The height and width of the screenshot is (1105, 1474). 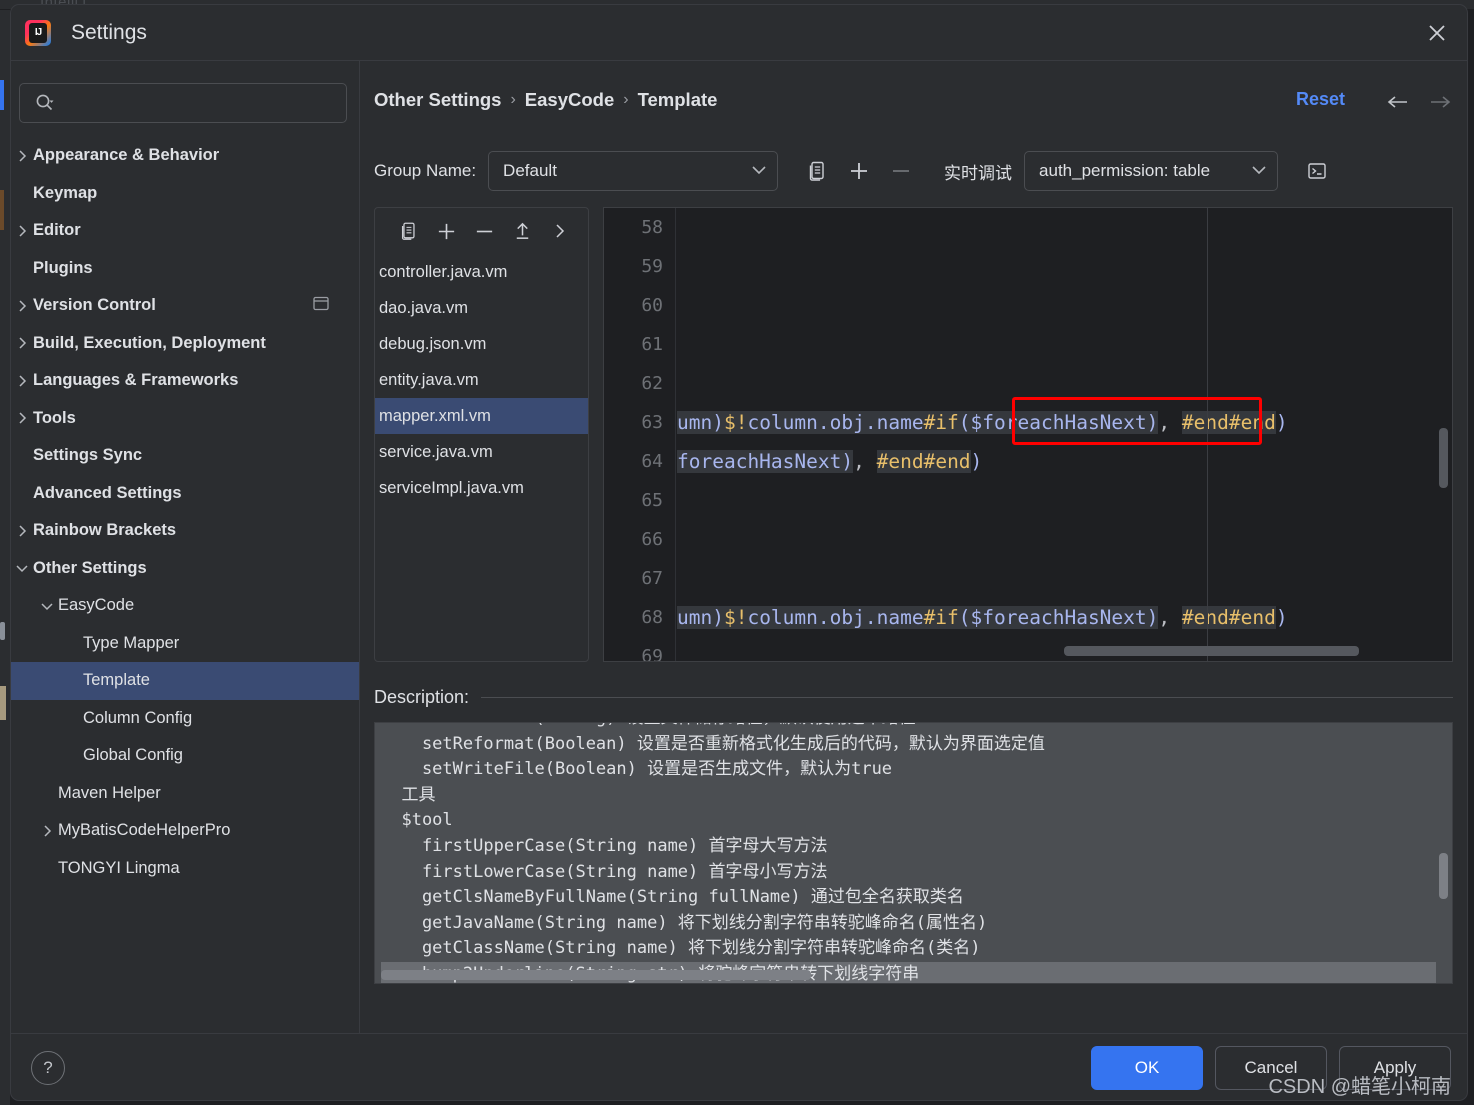 I want to click on sidebar-item-label: Tools, so click(x=54, y=417).